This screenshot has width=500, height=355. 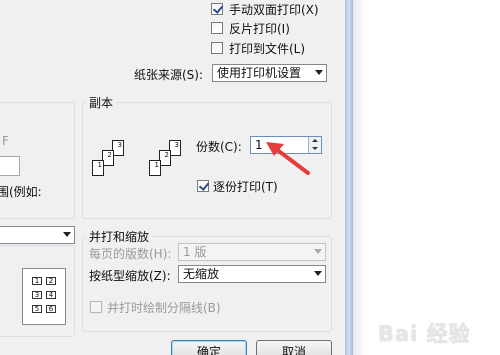 I want to click on collate-icon-a: 3 2 1, so click(x=110, y=164).